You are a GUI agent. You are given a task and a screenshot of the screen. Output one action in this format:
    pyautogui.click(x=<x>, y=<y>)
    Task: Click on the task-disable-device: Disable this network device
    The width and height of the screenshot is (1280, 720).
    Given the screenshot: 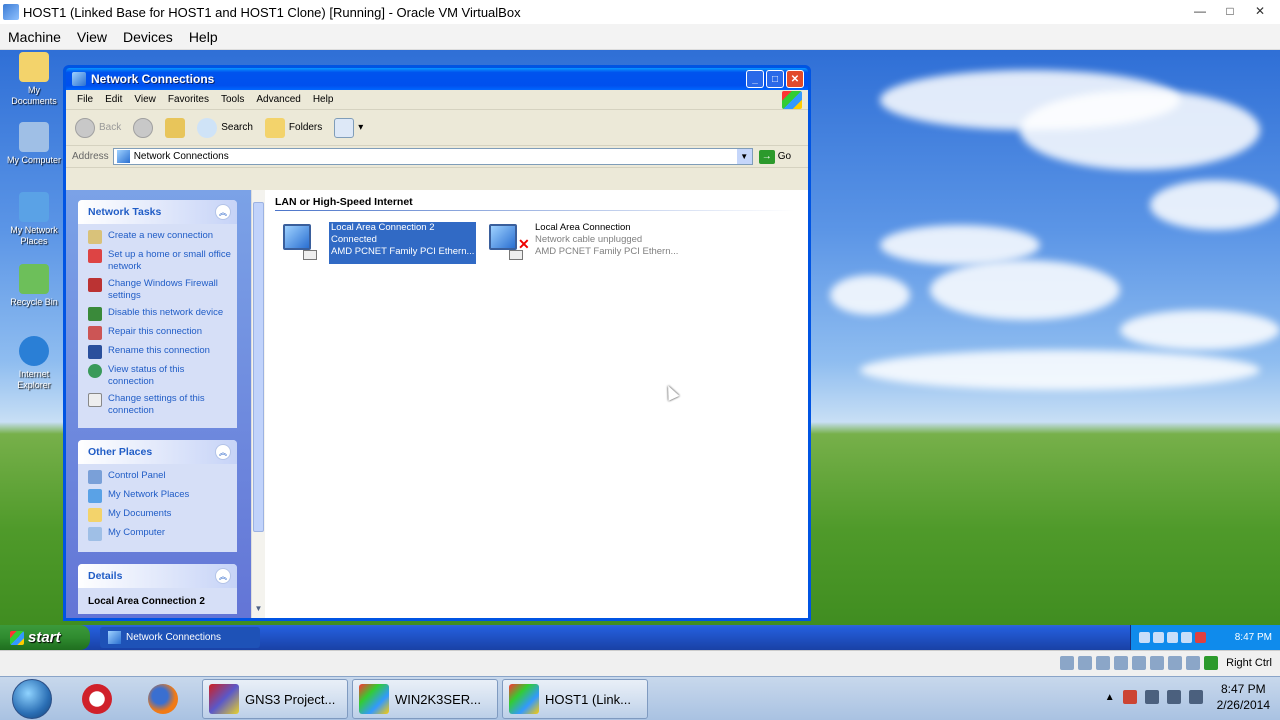 What is the action you would take?
    pyautogui.click(x=159, y=314)
    